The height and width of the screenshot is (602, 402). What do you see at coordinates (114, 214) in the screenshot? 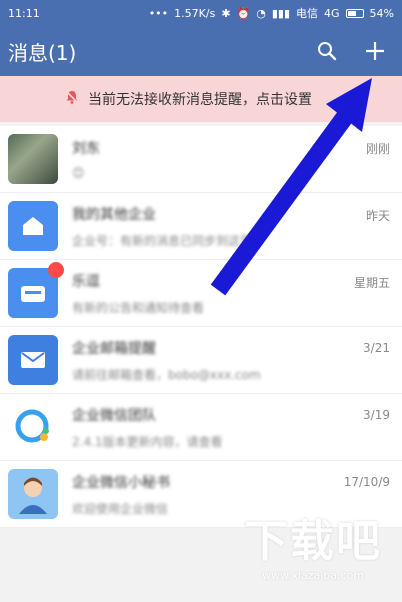
I see `contact-name: 我的其他企业` at bounding box center [114, 214].